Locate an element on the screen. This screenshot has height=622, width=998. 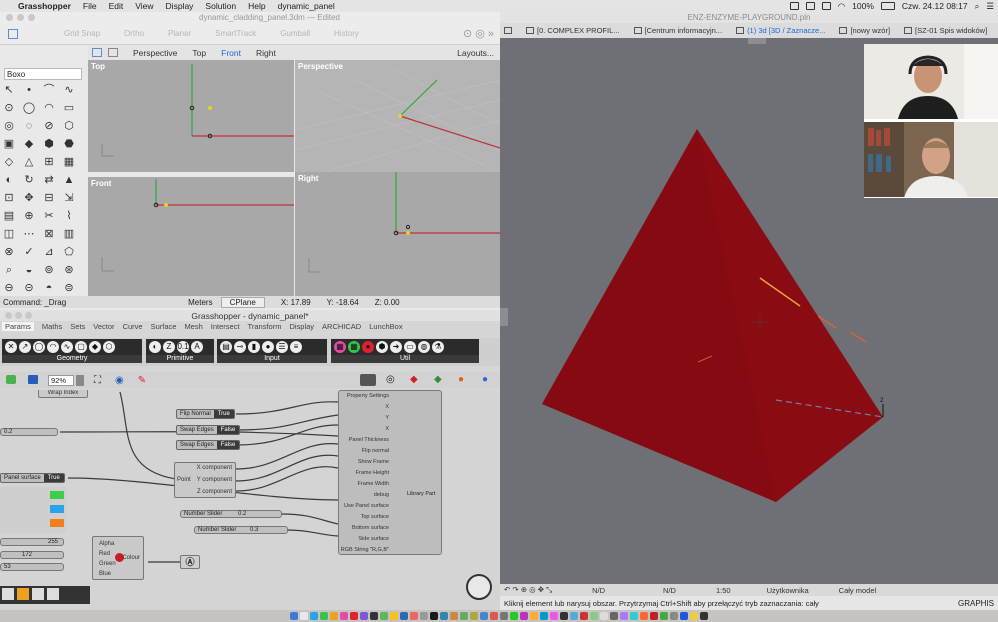
toggle-input-icon: ▮ is located at coordinates (254, 347).